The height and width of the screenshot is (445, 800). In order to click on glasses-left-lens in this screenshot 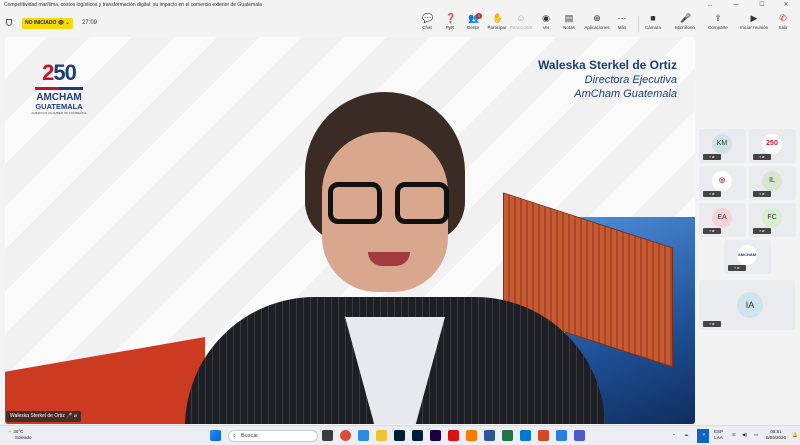, I will do `click(355, 203)`.